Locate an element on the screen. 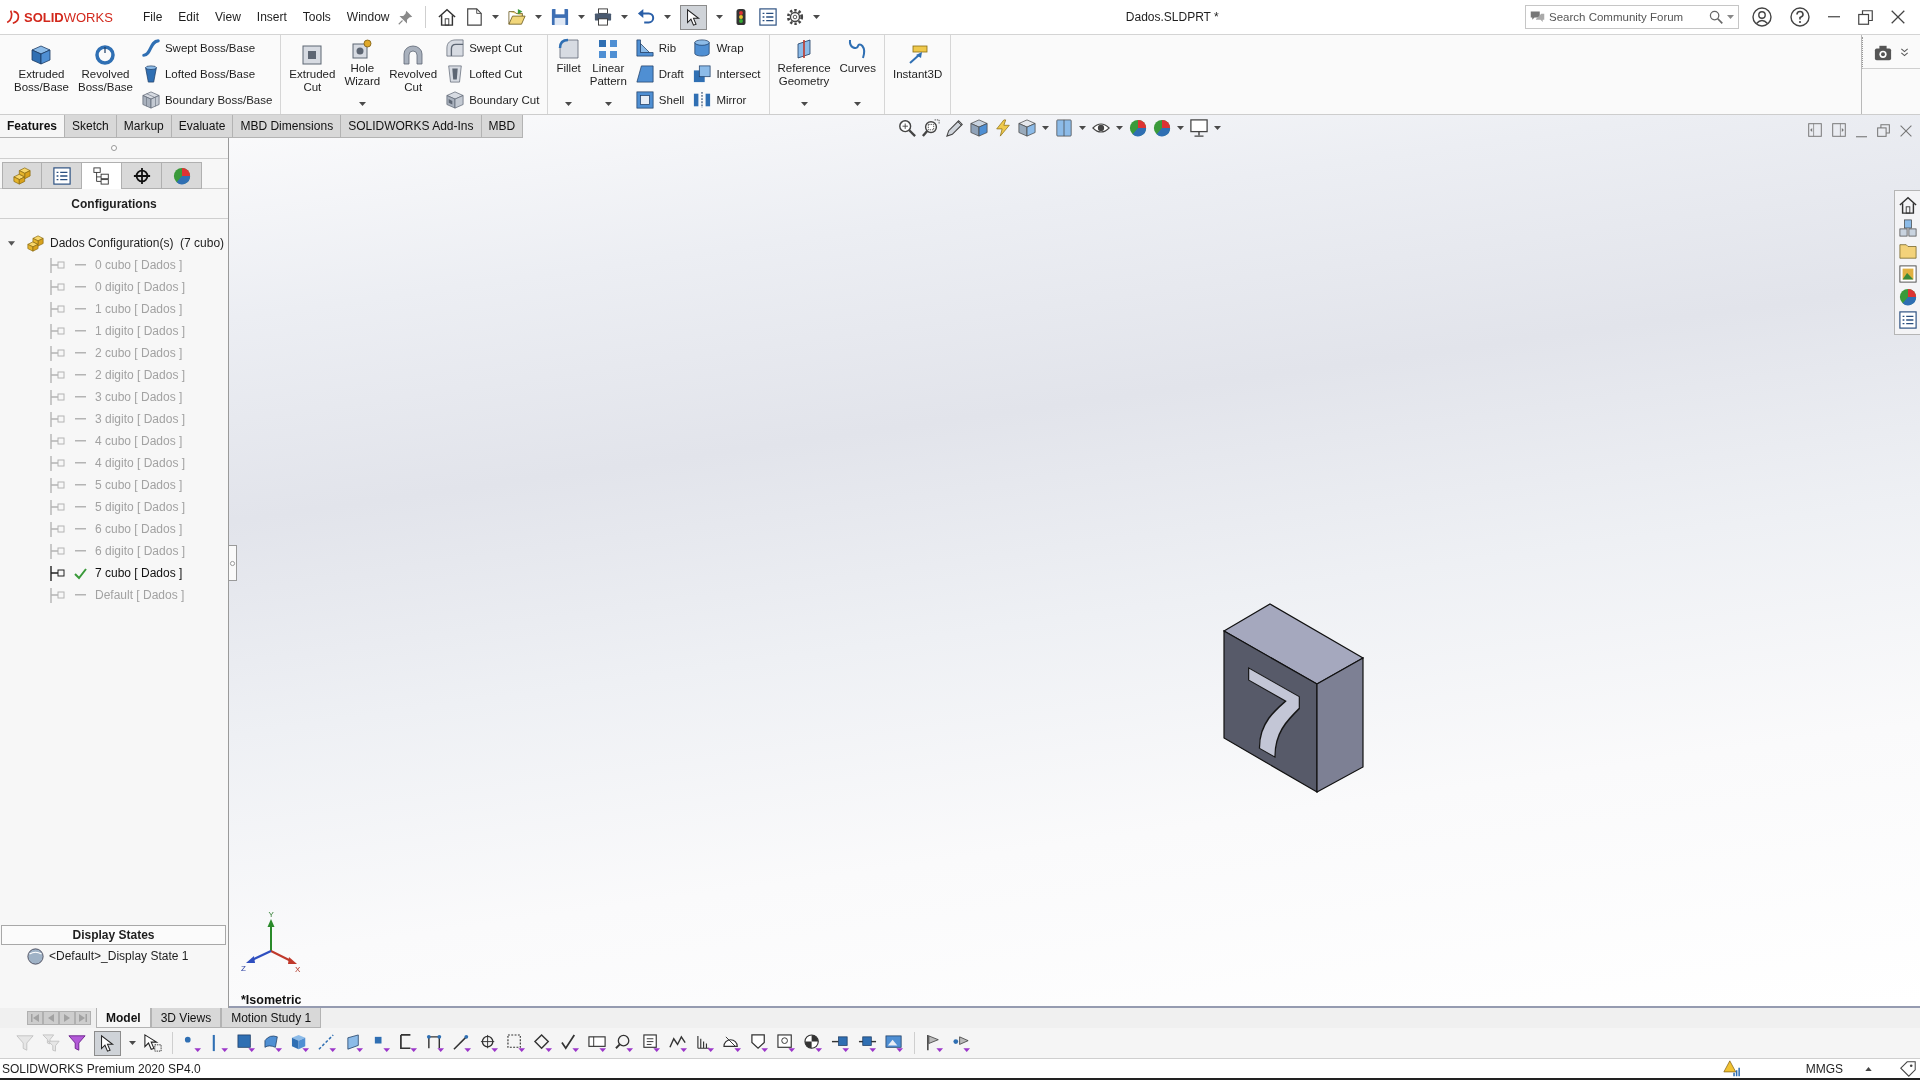  command-tab: Evaluate is located at coordinates (202, 126).